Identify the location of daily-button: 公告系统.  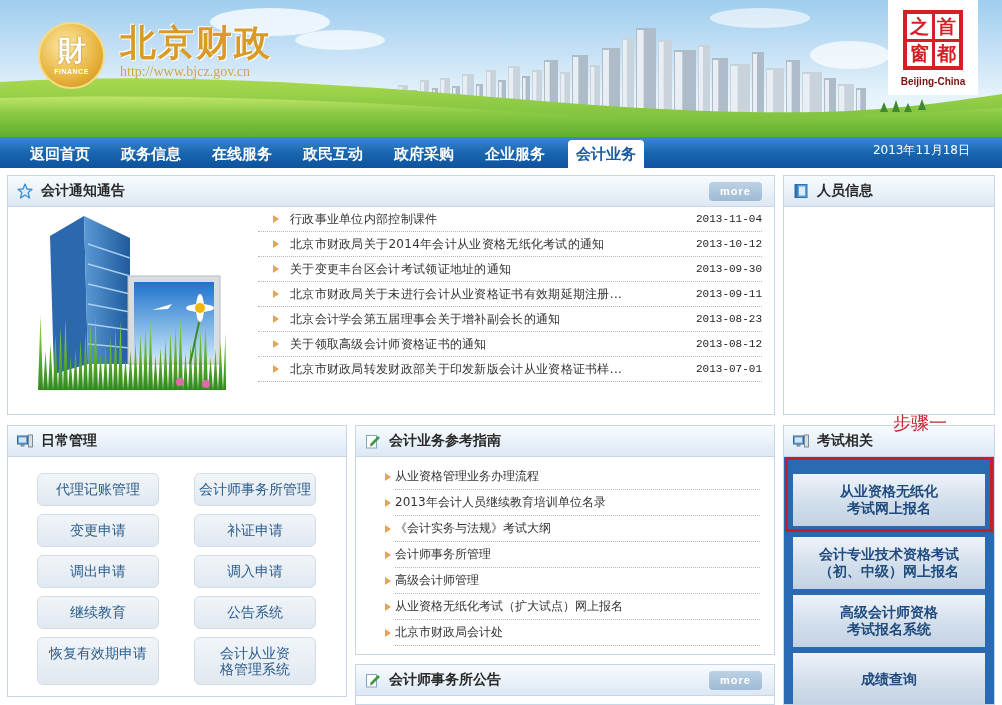
(255, 612).